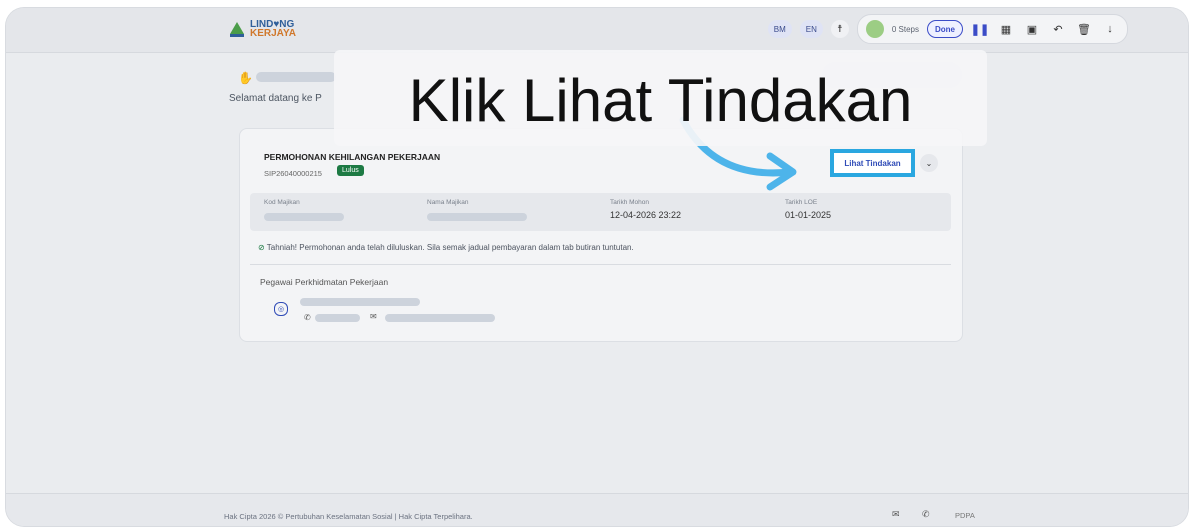 The height and width of the screenshot is (527, 1194). Describe the element at coordinates (448, 202) in the screenshot. I see `nama-majikan-label: Nama Majikan` at that location.